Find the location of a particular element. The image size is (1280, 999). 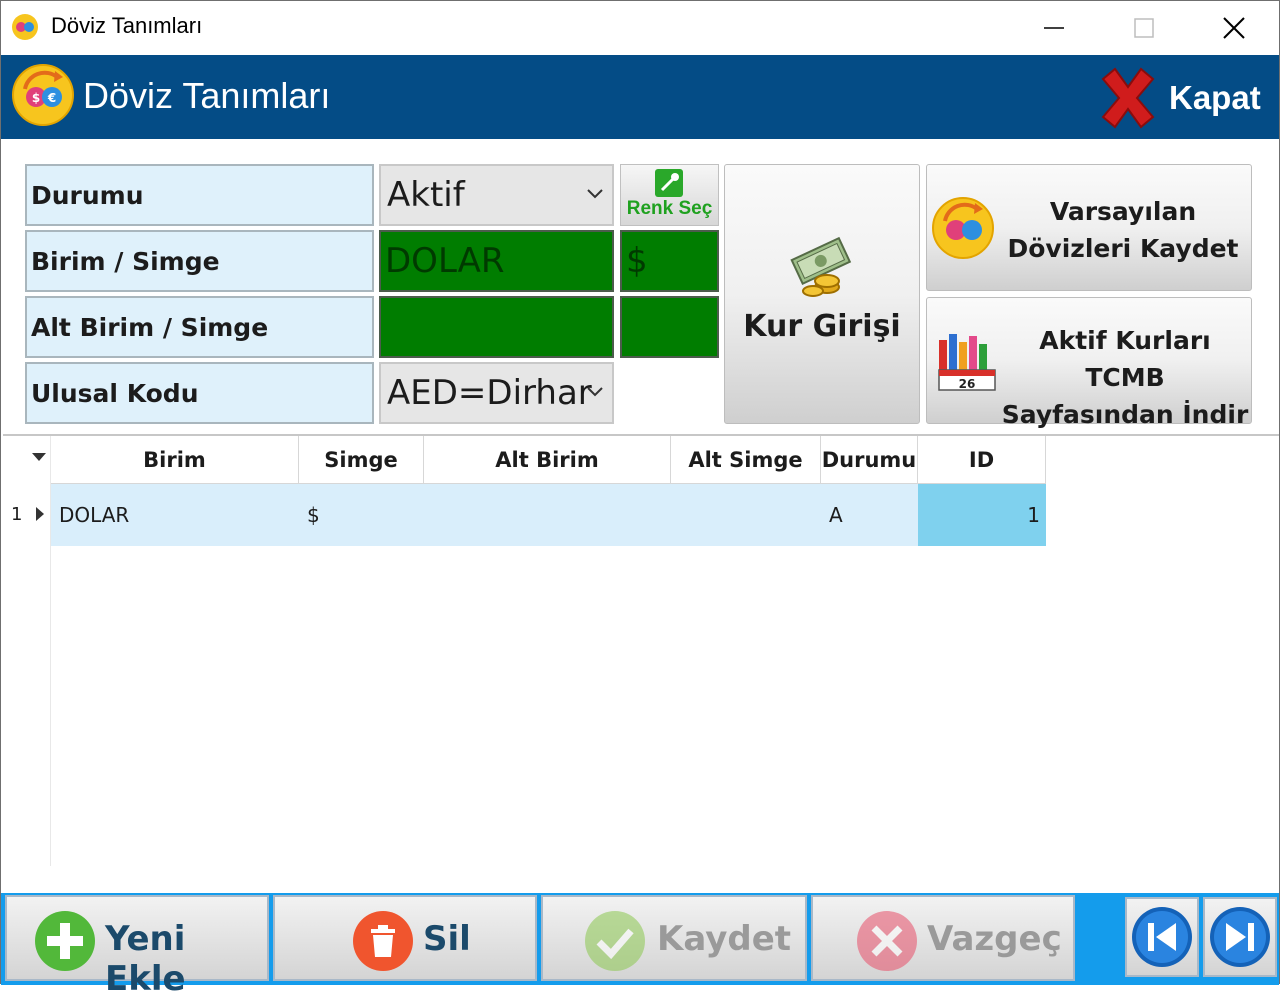

alt-birim-simge-label: Alt Birim / Simge is located at coordinates (199, 327).